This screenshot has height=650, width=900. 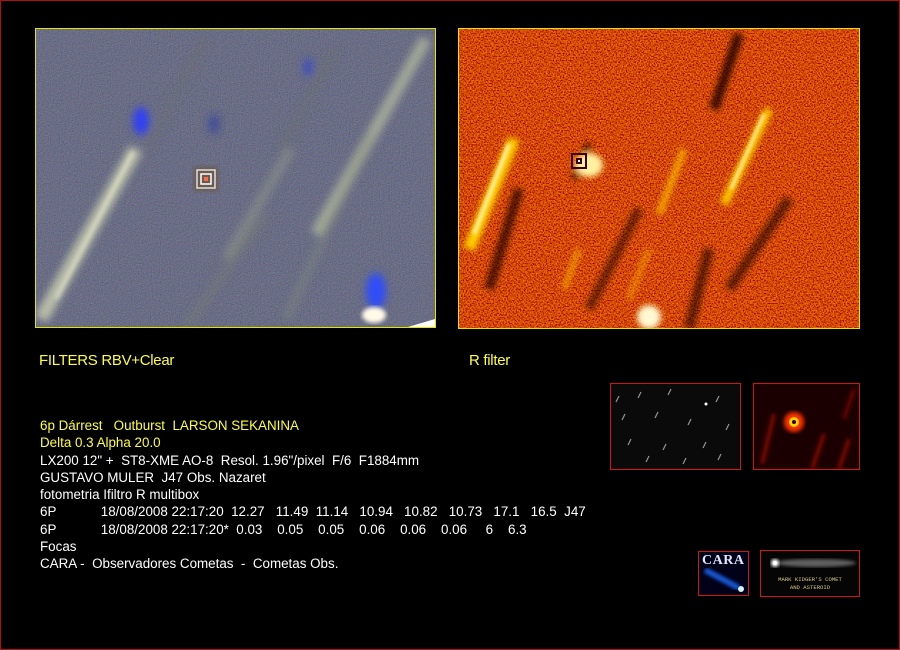 What do you see at coordinates (723, 560) in the screenshot?
I see `cara-logo-text: CARA` at bounding box center [723, 560].